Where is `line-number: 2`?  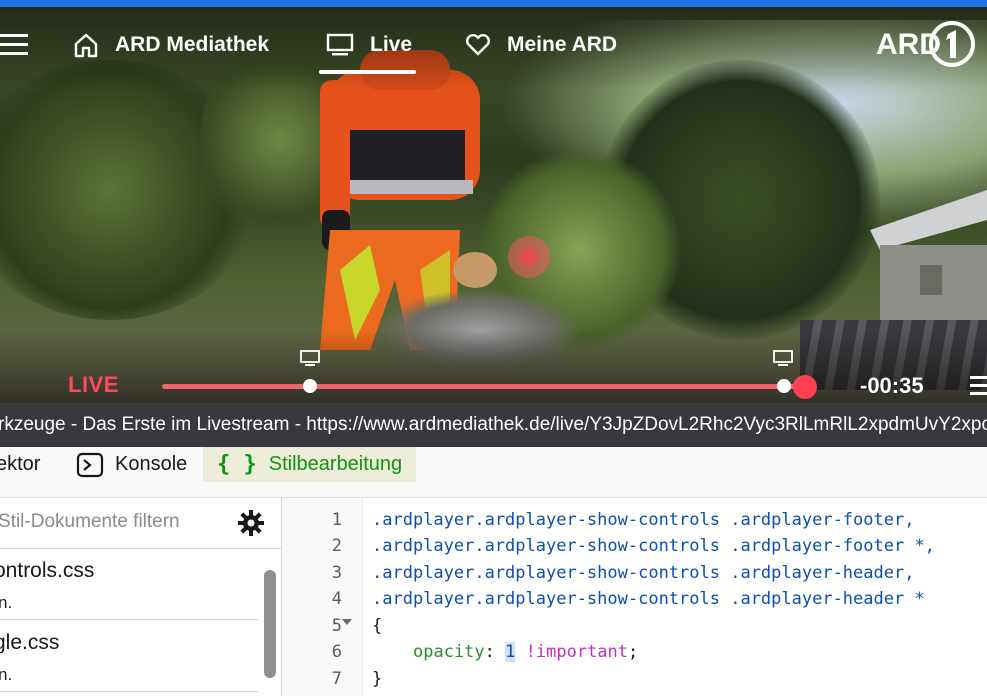 line-number: 2 is located at coordinates (336, 546).